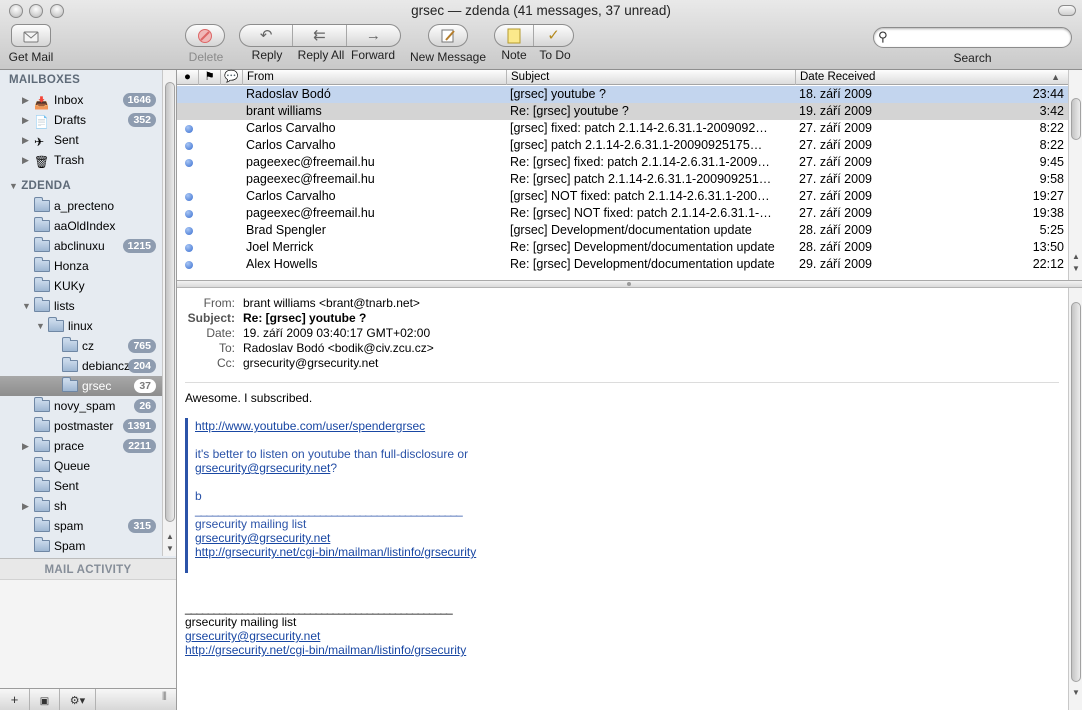 The width and height of the screenshot is (1082, 710). What do you see at coordinates (448, 57) in the screenshot?
I see `new-message-label: New Message` at bounding box center [448, 57].